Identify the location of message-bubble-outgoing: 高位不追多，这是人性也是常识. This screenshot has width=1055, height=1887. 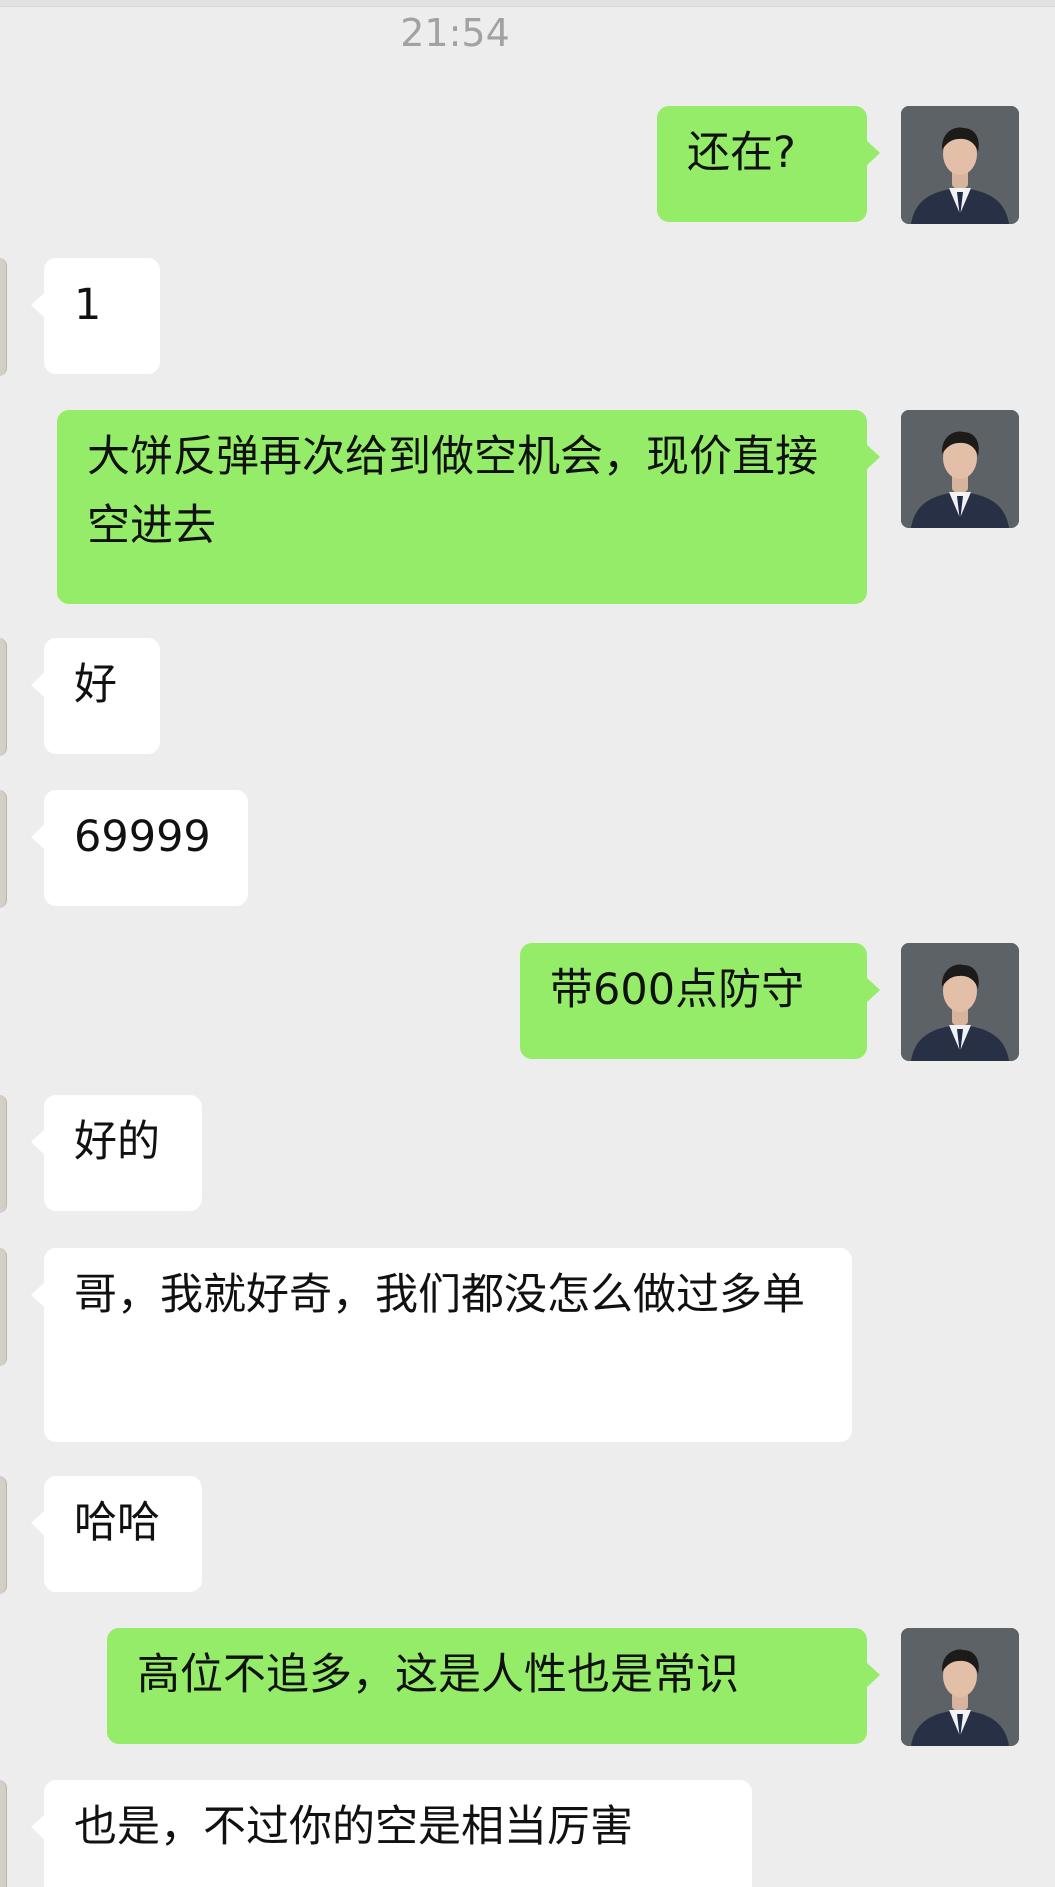
(493, 1686).